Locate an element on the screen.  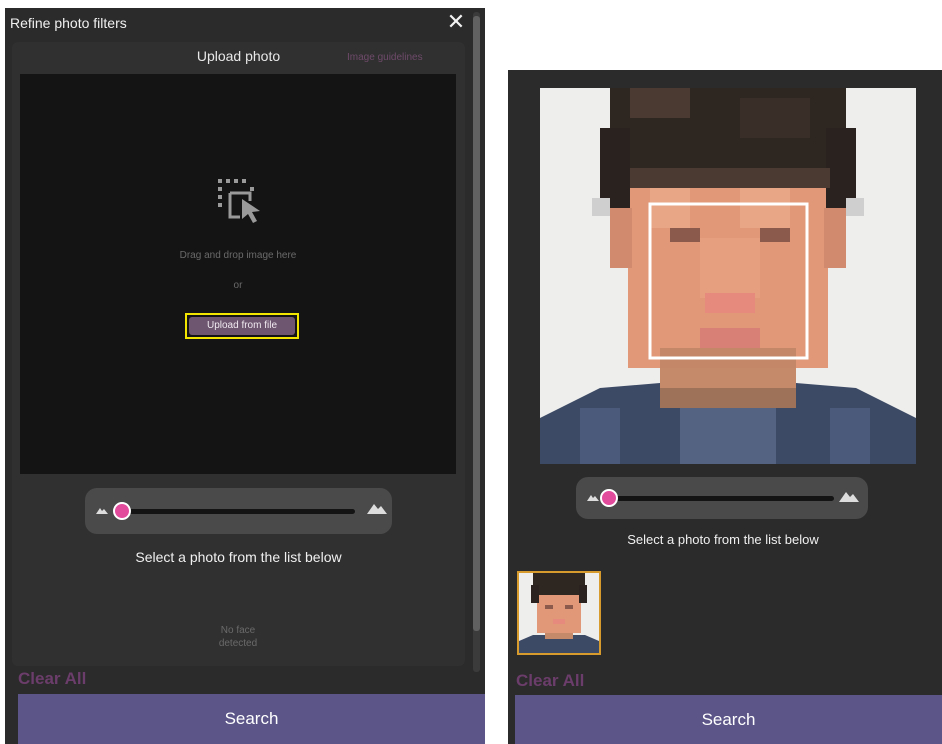
photo-thumbnail is located at coordinates (559, 613).